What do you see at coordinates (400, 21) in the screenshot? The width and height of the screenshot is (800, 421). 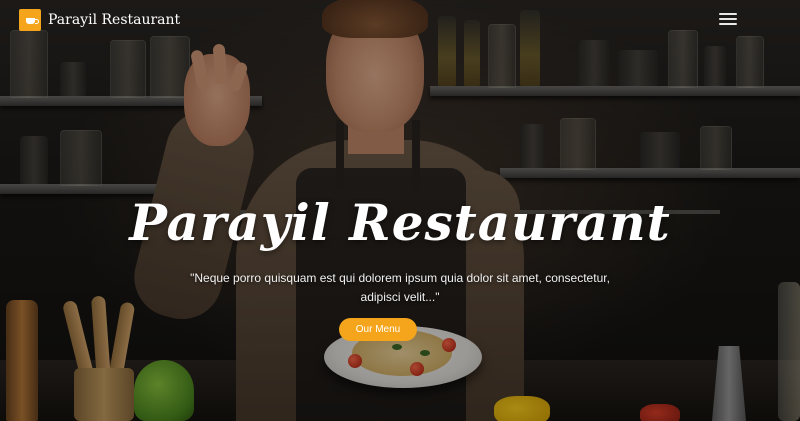 I see `navbar: Parayil Restaurant` at bounding box center [400, 21].